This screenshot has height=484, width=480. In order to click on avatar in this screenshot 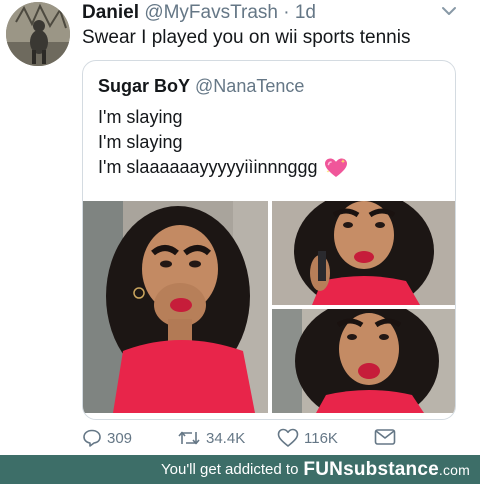, I will do `click(38, 34)`.